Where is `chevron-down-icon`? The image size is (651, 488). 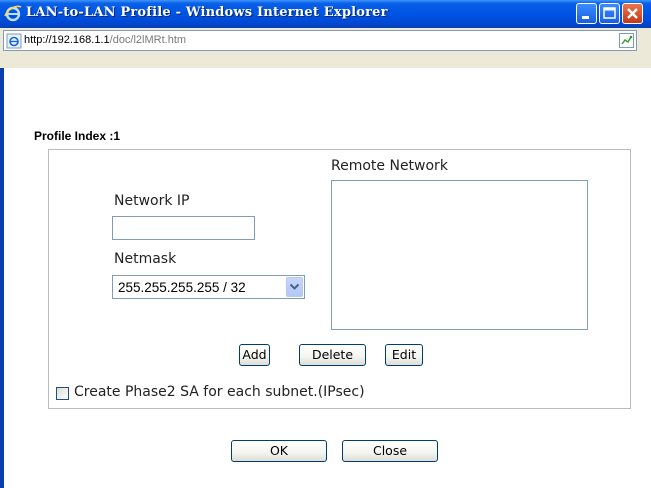 chevron-down-icon is located at coordinates (294, 286).